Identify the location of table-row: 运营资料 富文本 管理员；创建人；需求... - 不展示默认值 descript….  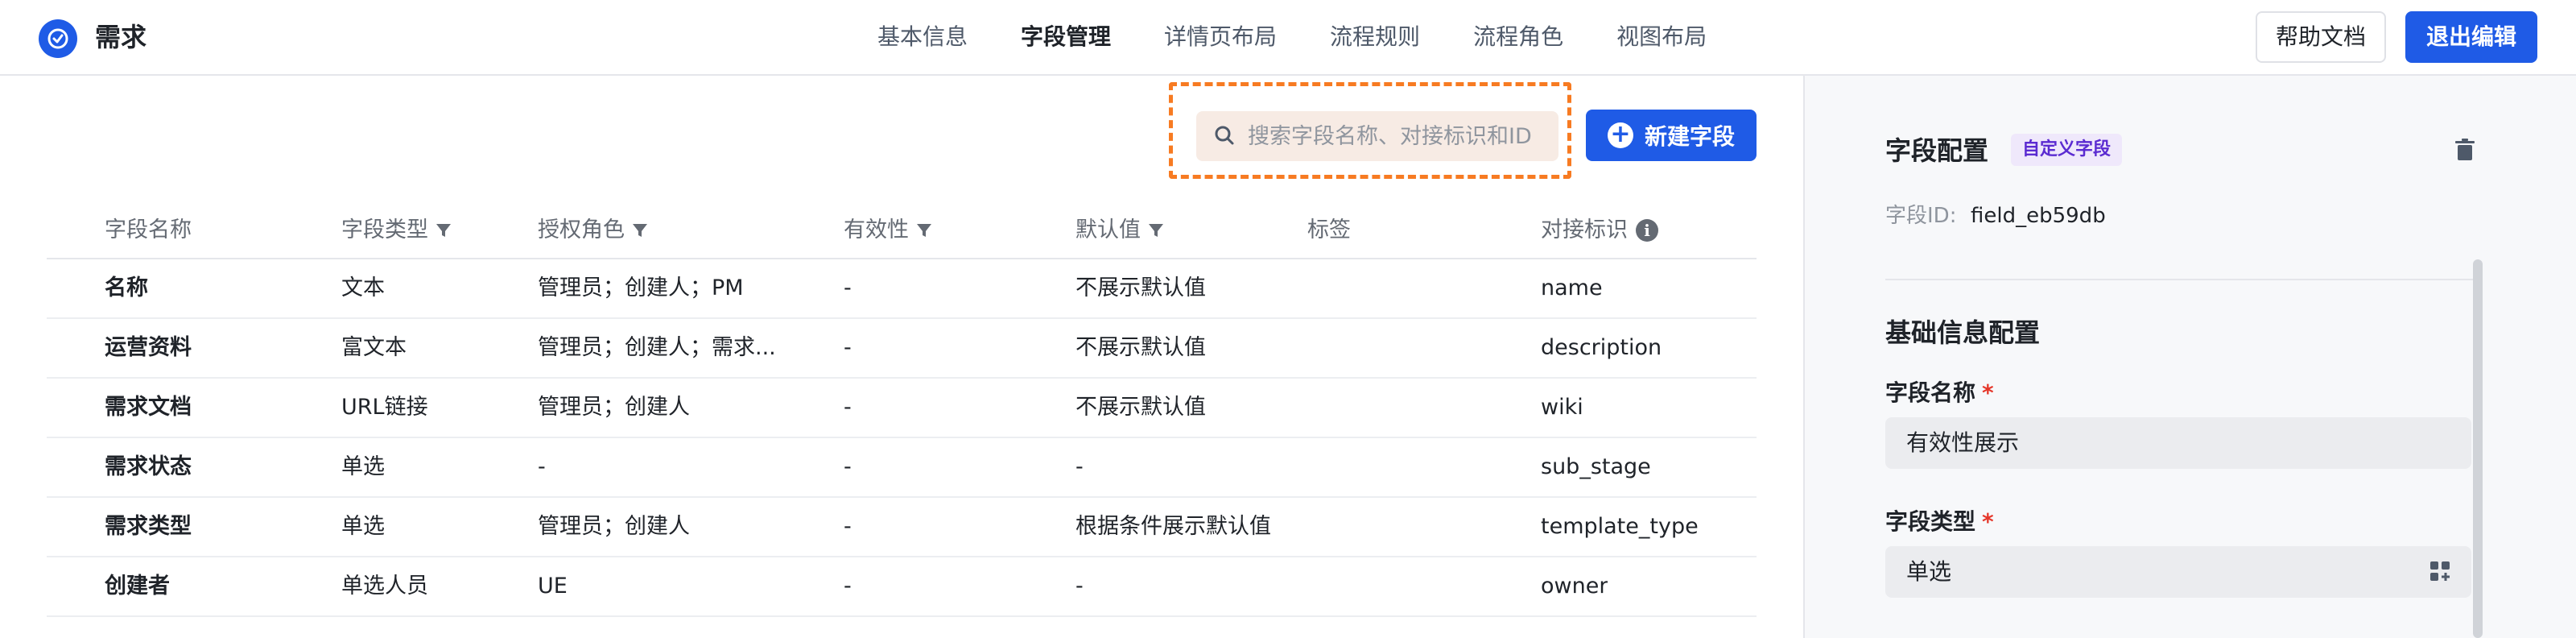
(902, 349).